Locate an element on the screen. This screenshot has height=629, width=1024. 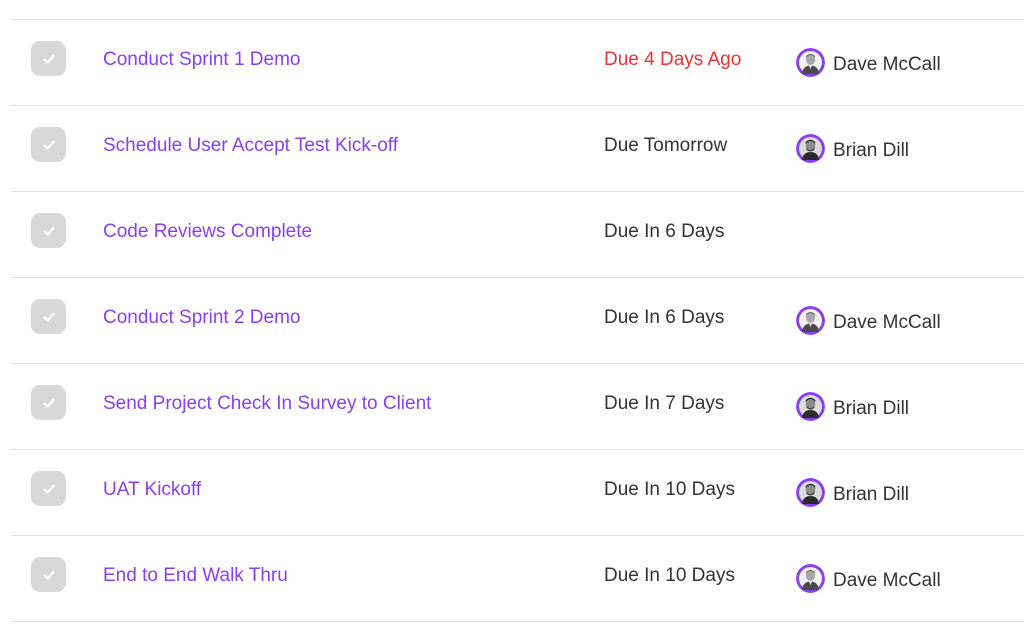
task-row: UAT Kickoff Due In 10 Days Brian Dill is located at coordinates (517, 493).